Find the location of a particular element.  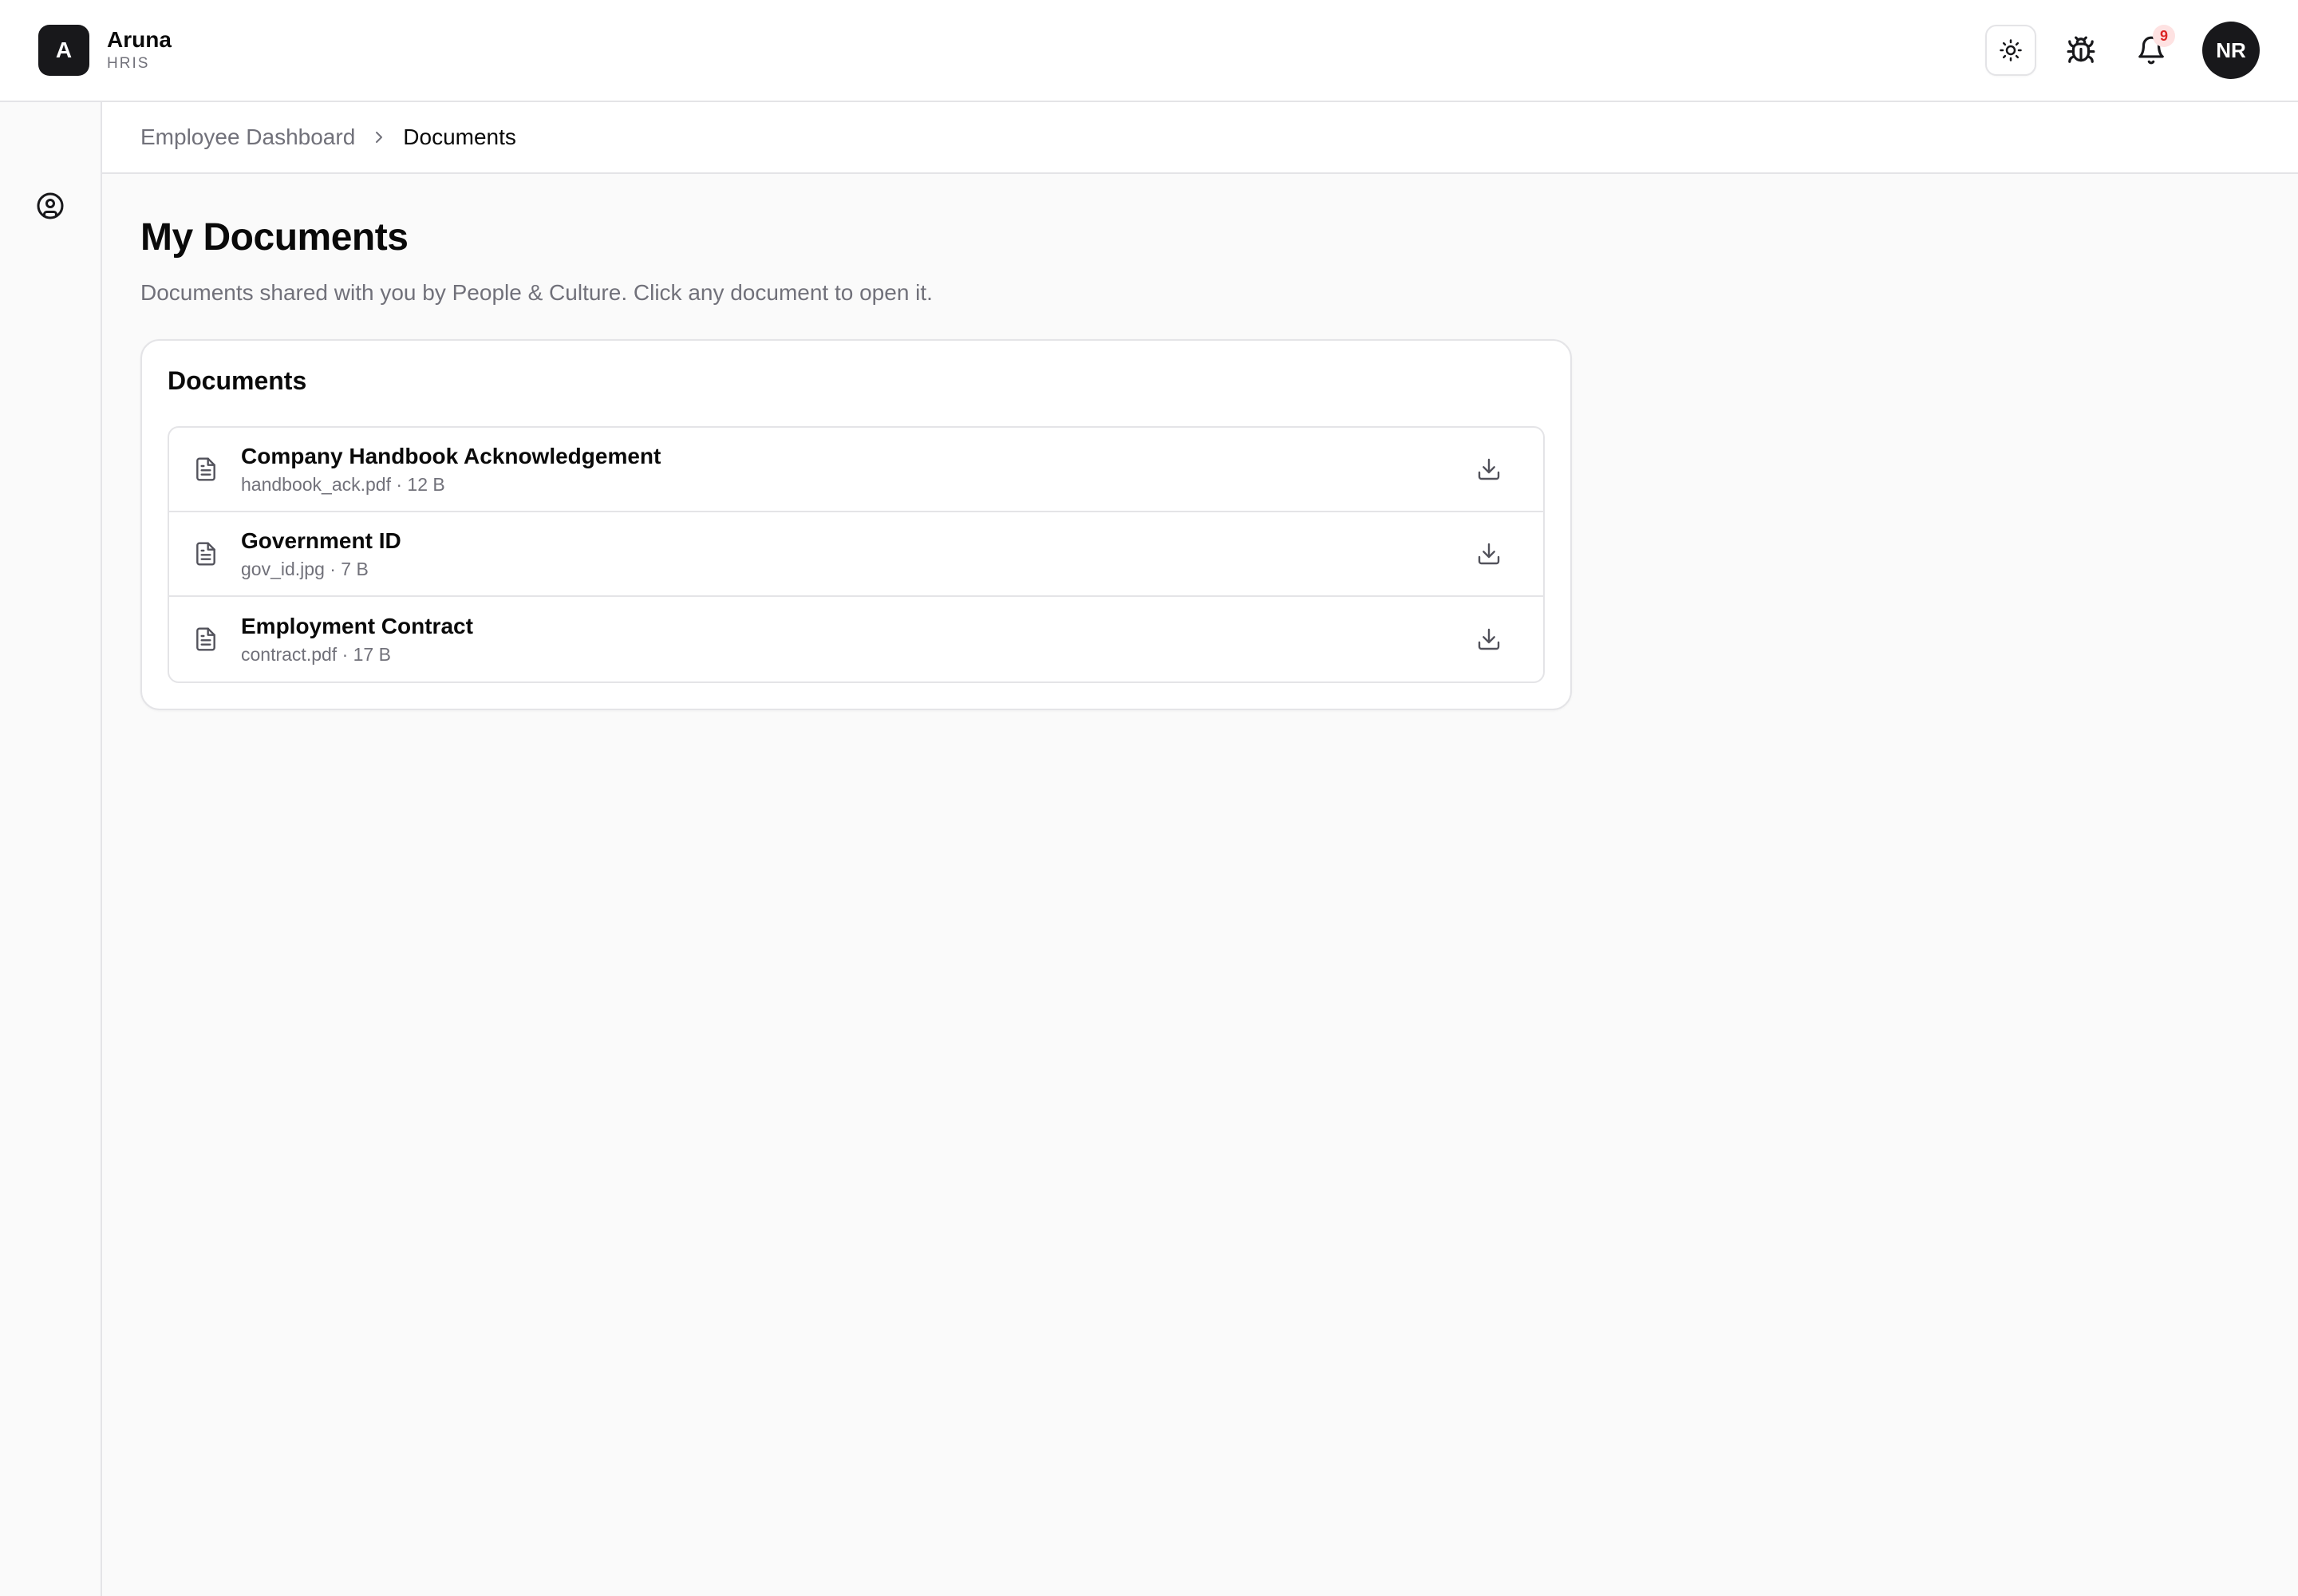

document-row: Employment Contract contract.pdf · 17 B is located at coordinates (856, 639).